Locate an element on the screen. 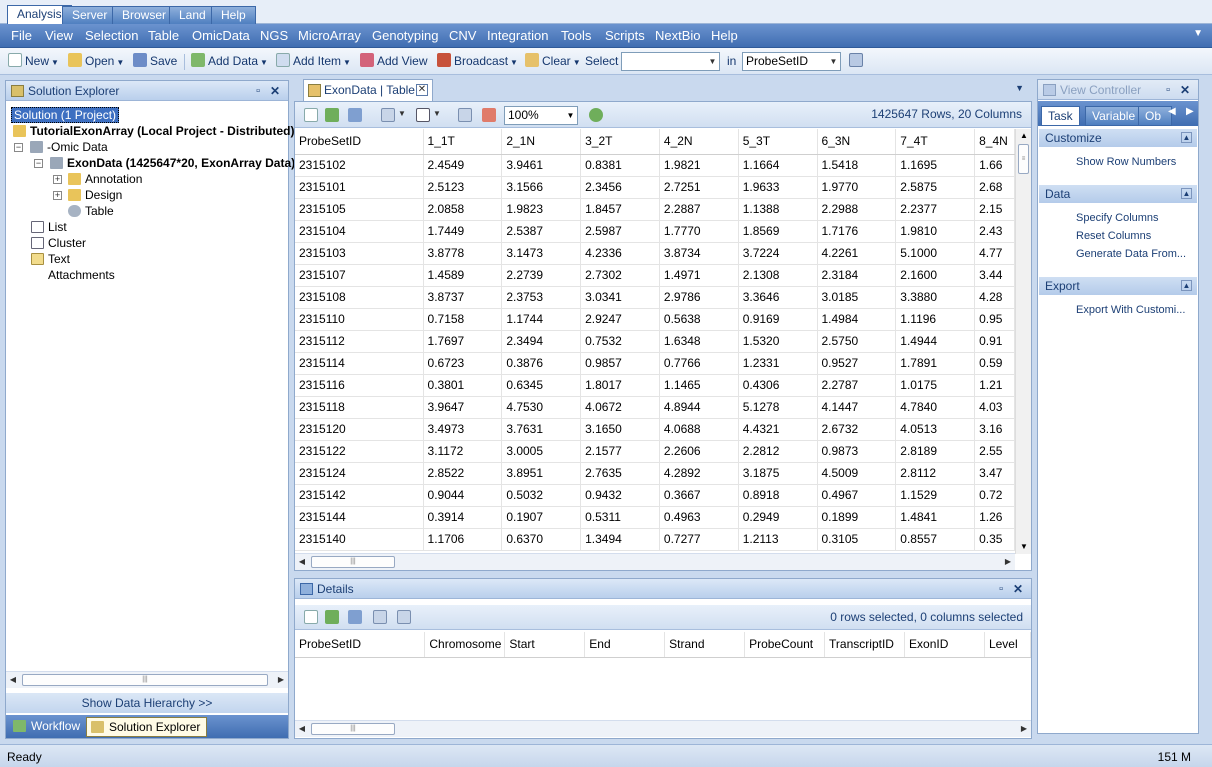 The image size is (1212, 767). expression-cell: 2.7251 is located at coordinates (699, 187).